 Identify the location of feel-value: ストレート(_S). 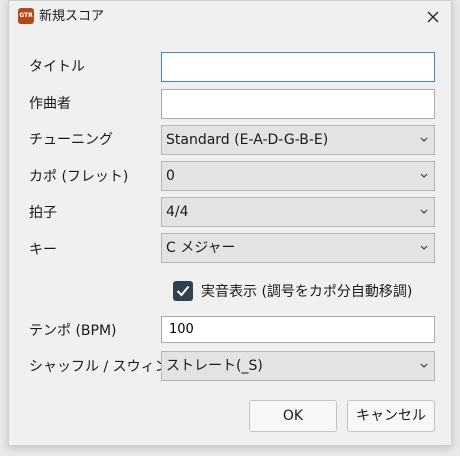
(214, 366).